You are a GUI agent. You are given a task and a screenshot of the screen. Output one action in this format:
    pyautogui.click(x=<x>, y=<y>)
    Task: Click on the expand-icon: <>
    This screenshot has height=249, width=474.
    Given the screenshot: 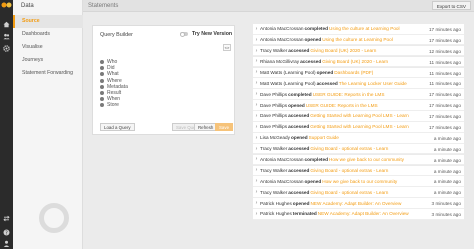 What is the action you would take?
    pyautogui.click(x=227, y=47)
    